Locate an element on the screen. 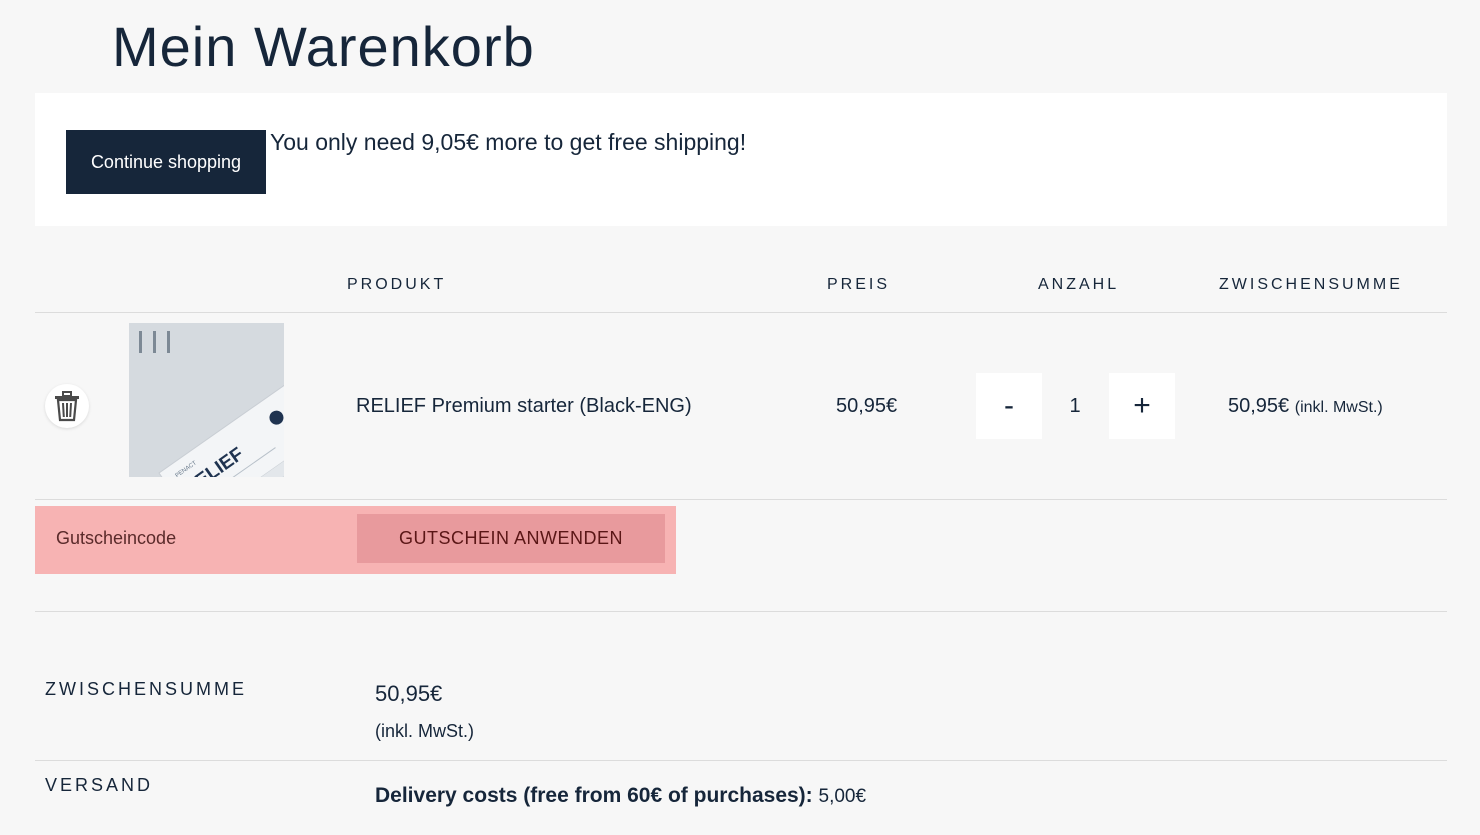  column-header-product: PRODUKT is located at coordinates (397, 284).